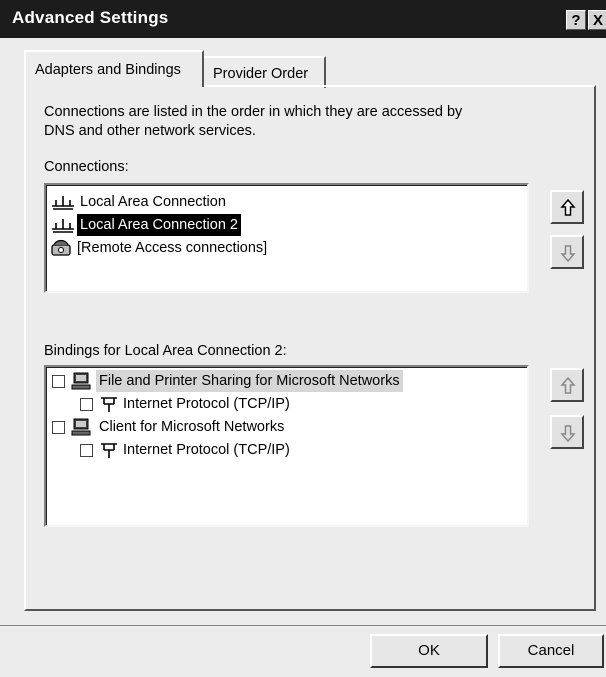  Describe the element at coordinates (192, 427) in the screenshot. I see `binding-label: Client for Microsoft Networks` at that location.